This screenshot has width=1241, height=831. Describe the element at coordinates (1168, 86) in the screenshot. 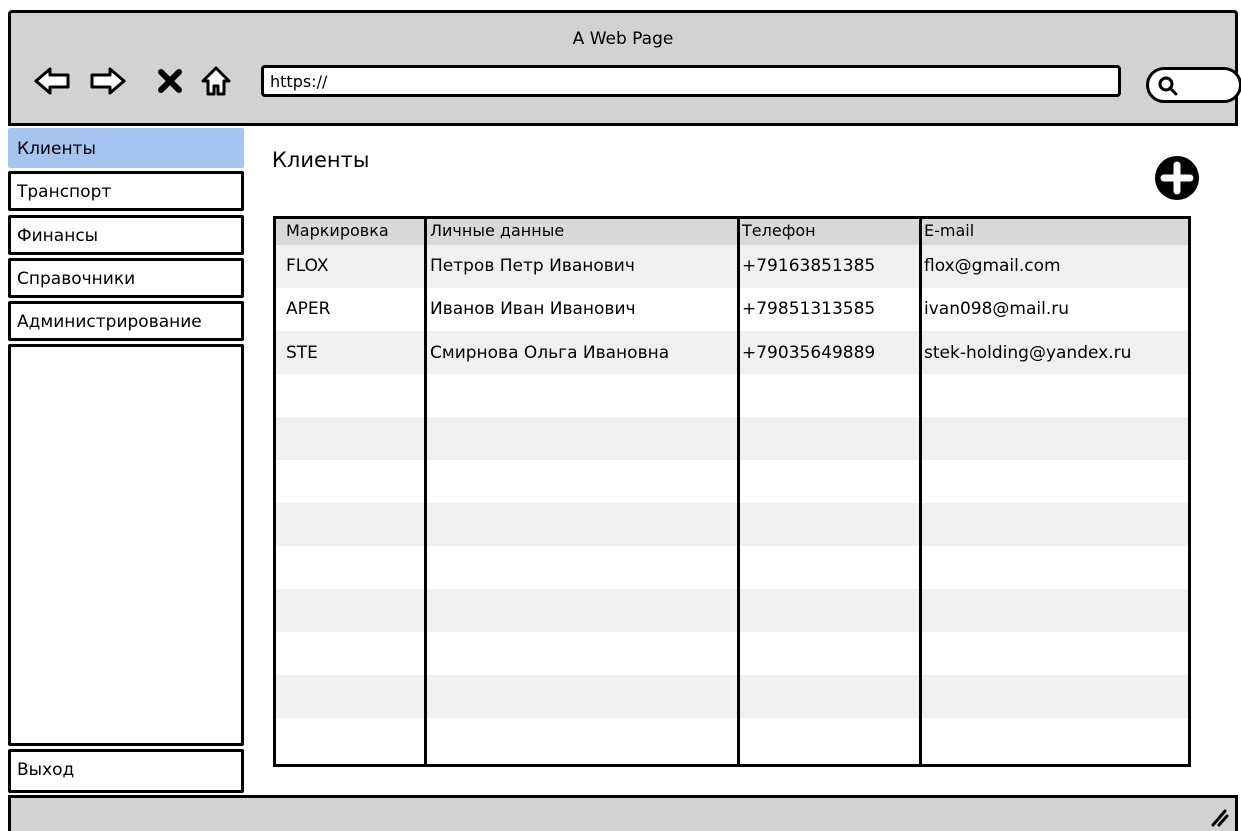

I see `search-icon` at that location.